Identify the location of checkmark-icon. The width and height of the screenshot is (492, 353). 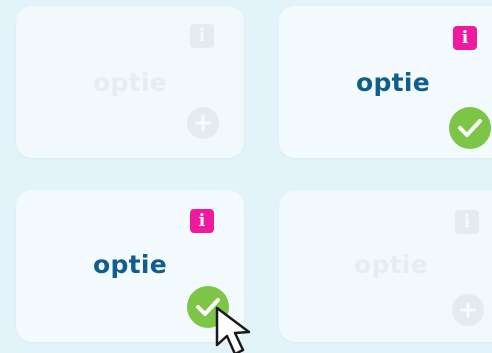
(470, 128).